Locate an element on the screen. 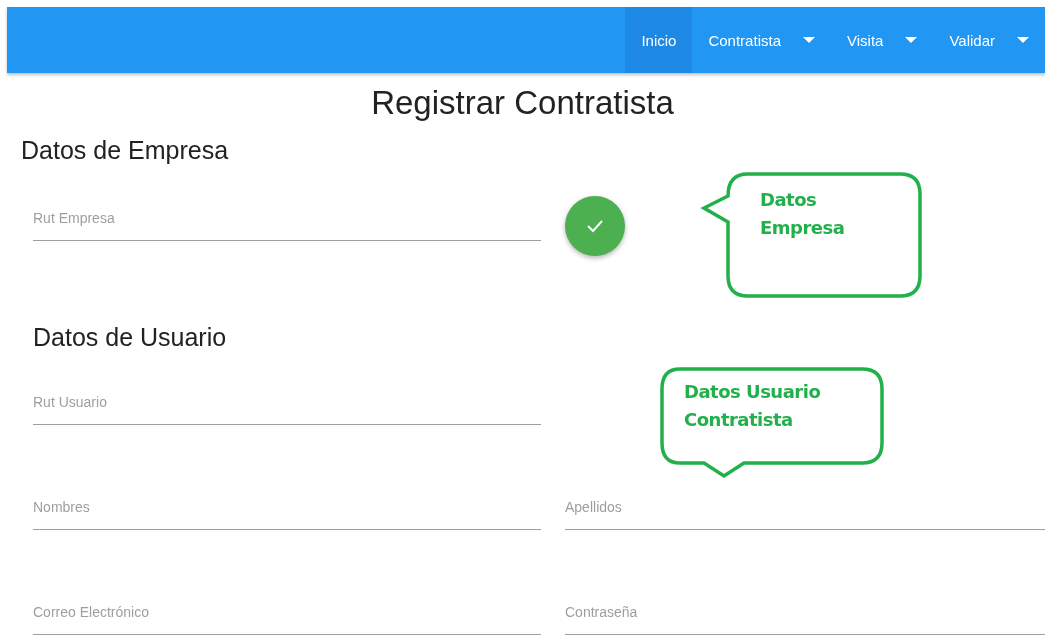 The image size is (1045, 640). section-heading: Datos de Empresa is located at coordinates (125, 150).